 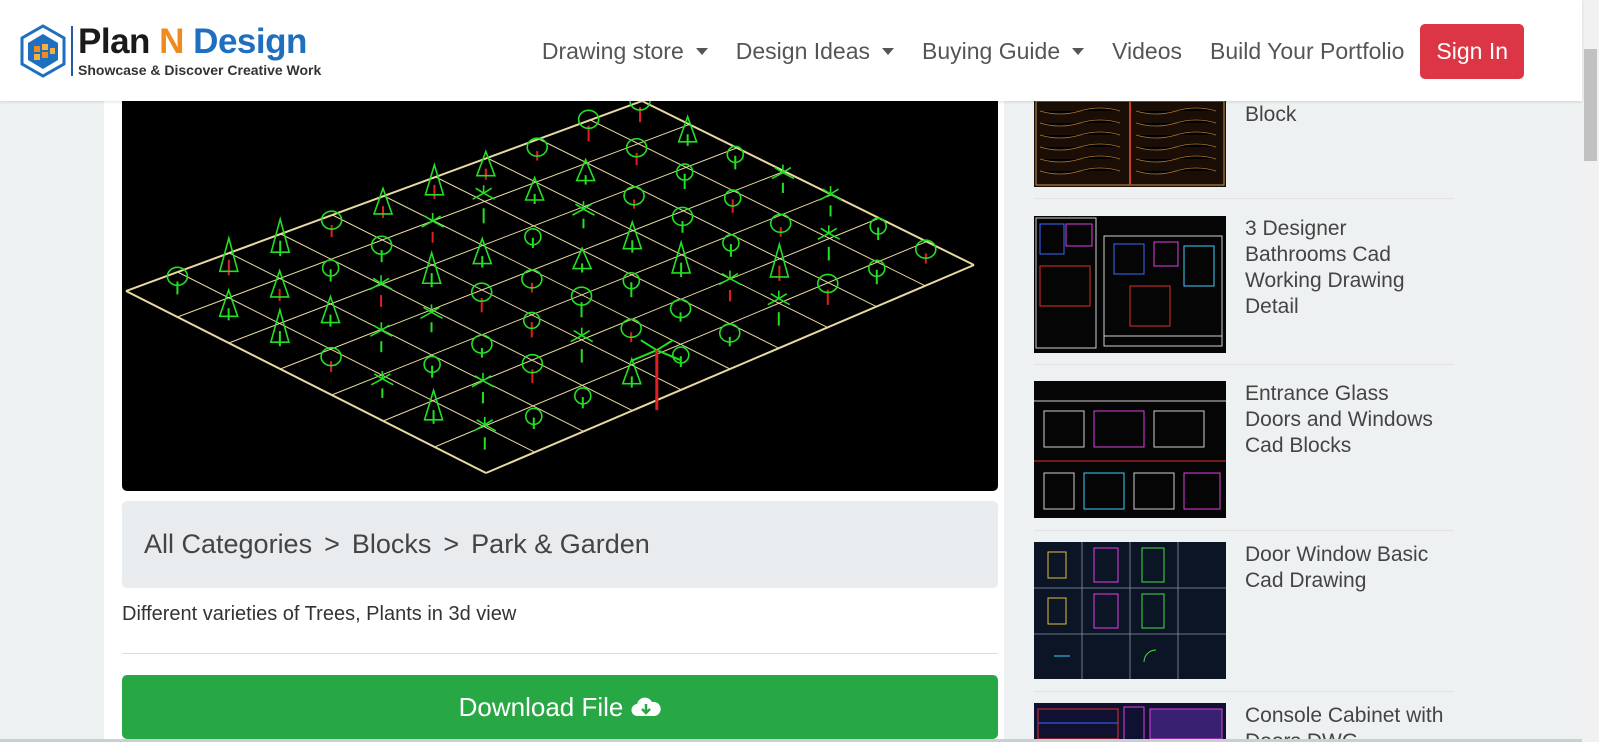 I want to click on thumb-glass-doors, so click(x=1130, y=455).